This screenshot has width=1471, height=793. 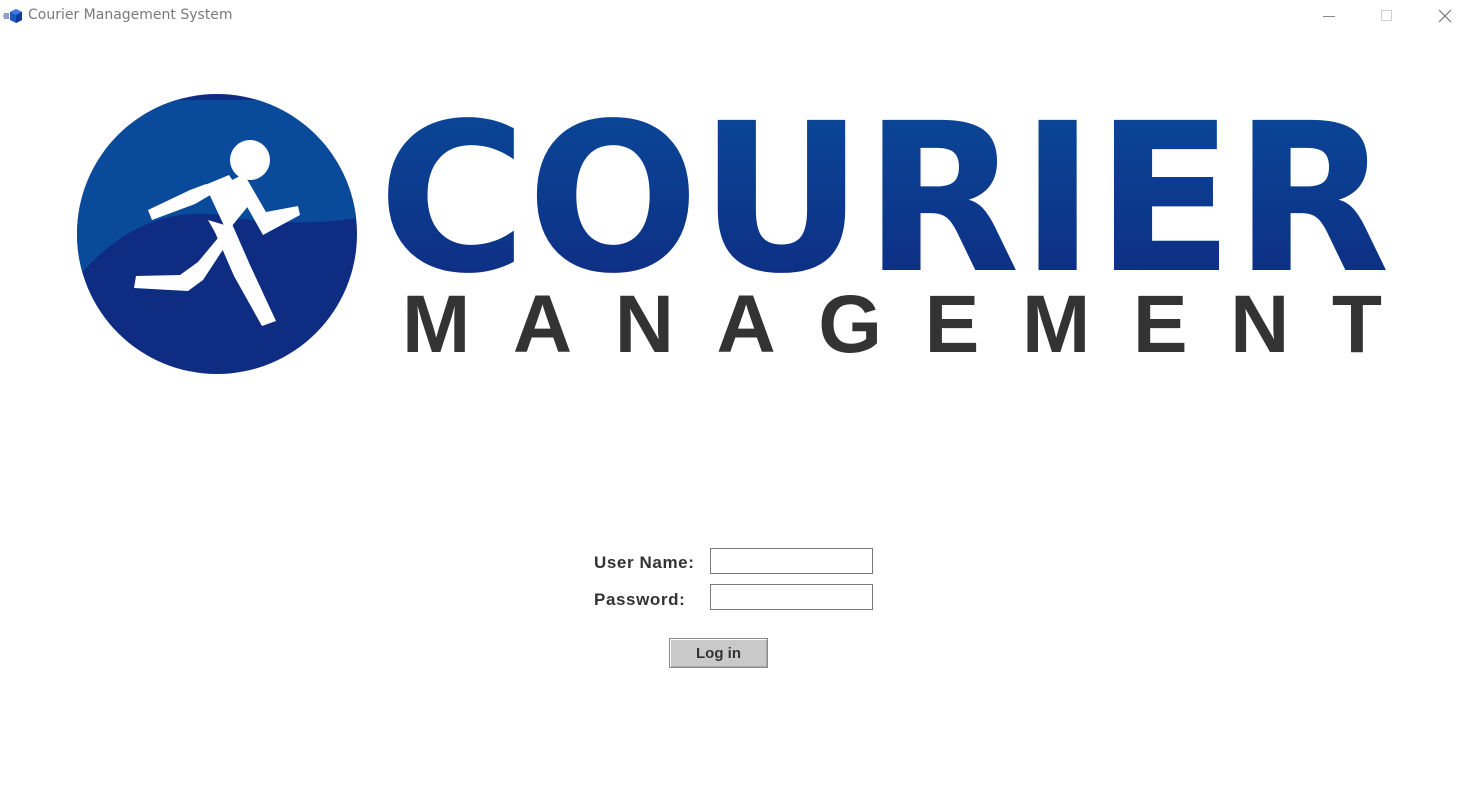 I want to click on password-label: Password:, so click(x=640, y=599).